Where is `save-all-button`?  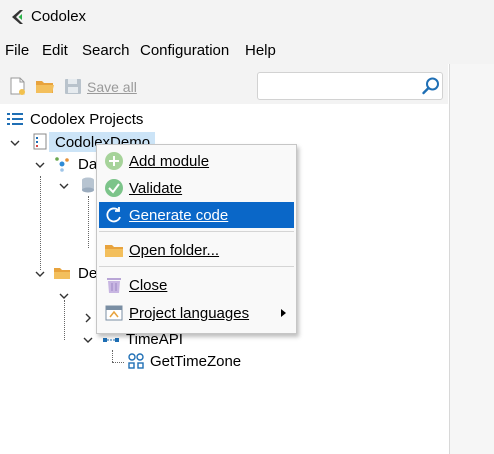
save-all-button is located at coordinates (73, 86).